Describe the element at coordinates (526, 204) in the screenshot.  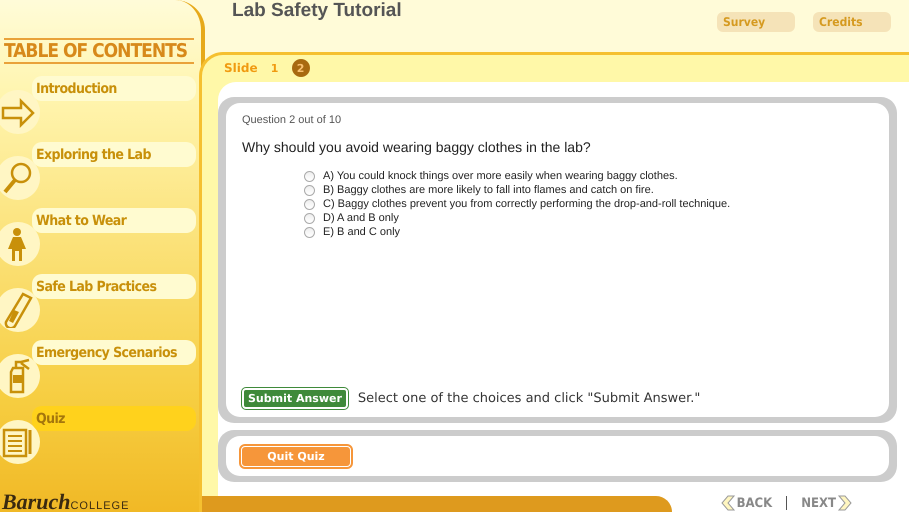
I see `answer-option: C) Baggy clothes prevent you from correctly performing the drop-and-roll technique.` at that location.